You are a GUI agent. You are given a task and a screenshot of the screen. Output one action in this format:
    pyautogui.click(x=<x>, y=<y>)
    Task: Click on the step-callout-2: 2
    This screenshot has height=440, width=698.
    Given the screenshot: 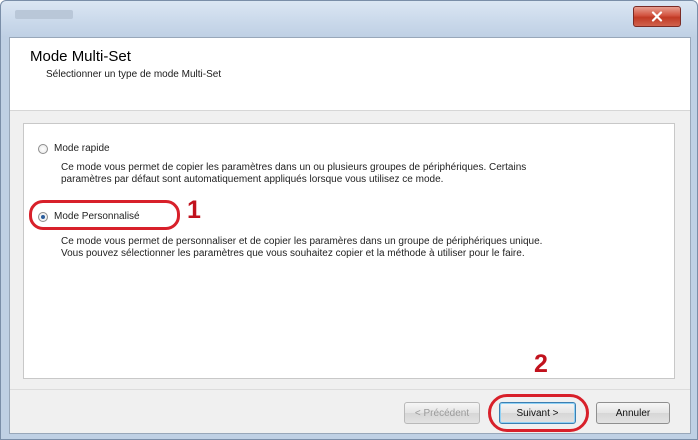 What is the action you would take?
    pyautogui.click(x=541, y=364)
    